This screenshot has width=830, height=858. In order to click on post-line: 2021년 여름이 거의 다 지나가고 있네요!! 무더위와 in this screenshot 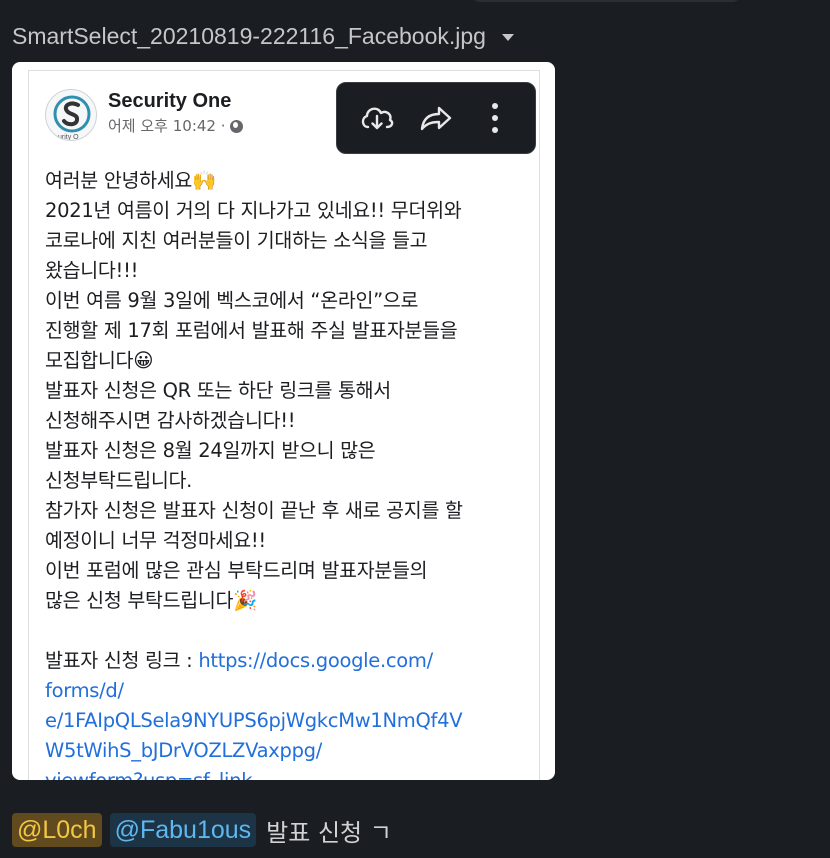, I will do `click(253, 210)`.